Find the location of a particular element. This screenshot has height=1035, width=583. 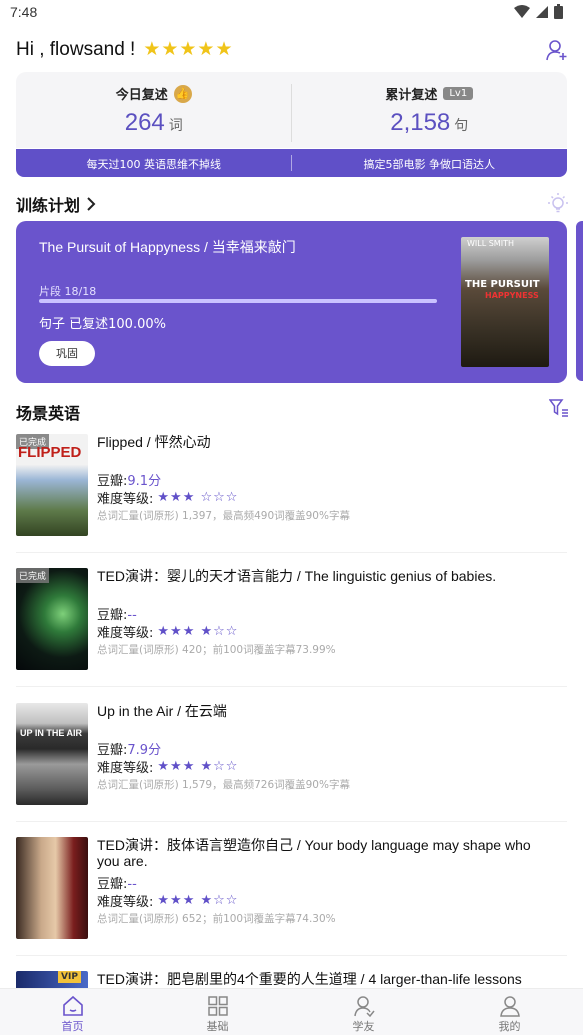

stats-panel: 今日复述 👍 264 词 累计复述 Lv1 2,158 句 is located at coordinates (291, 110).